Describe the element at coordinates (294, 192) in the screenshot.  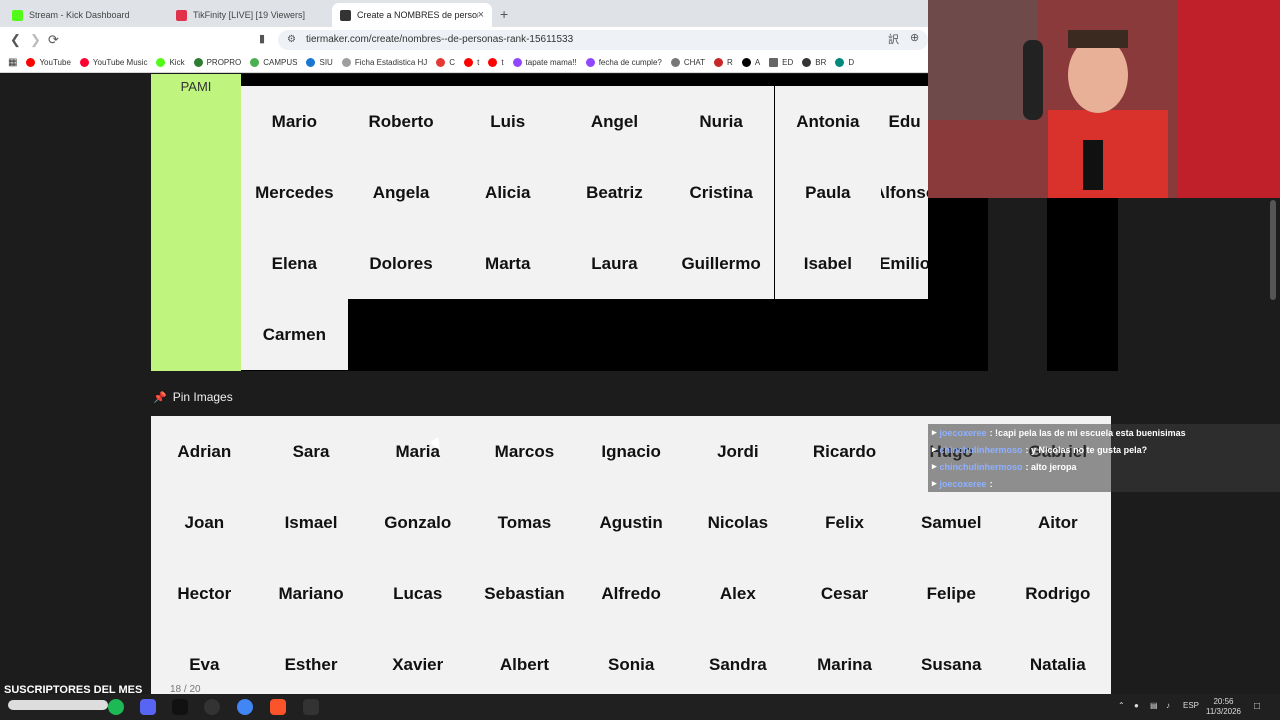
I see `name-tile: Mercedes` at that location.